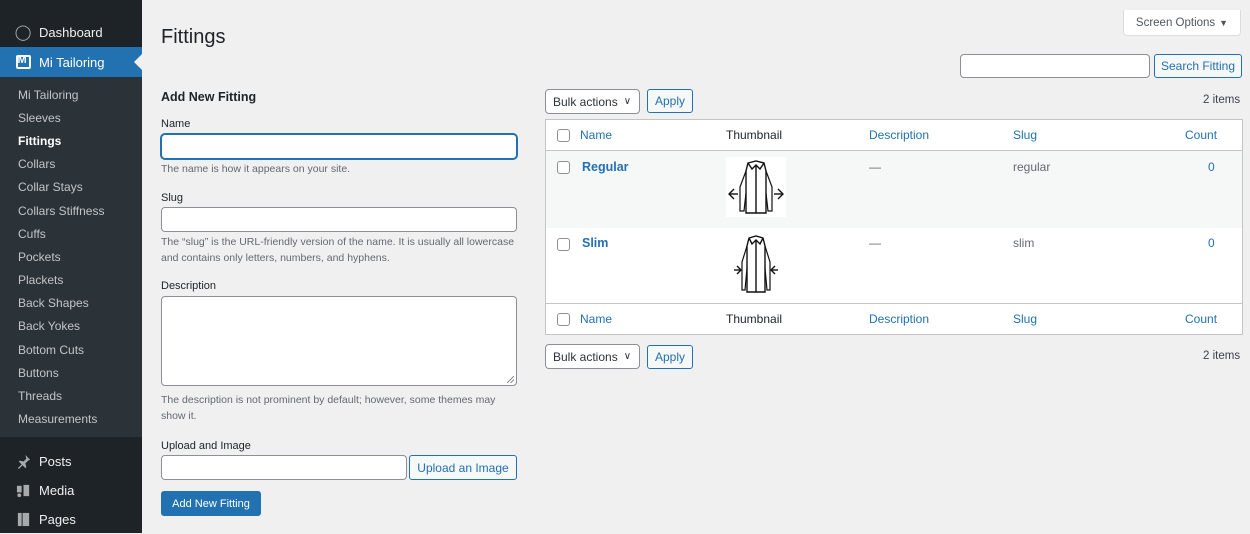 The height and width of the screenshot is (534, 1250). What do you see at coordinates (563, 135) in the screenshot?
I see `select-all-checkbox` at bounding box center [563, 135].